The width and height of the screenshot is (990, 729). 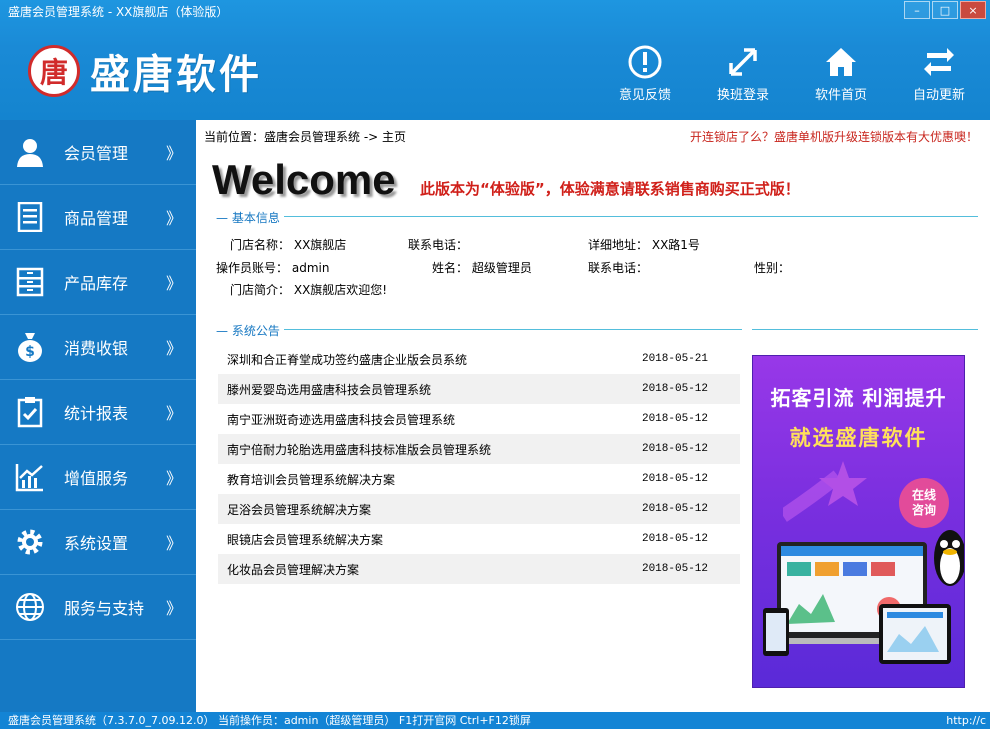 I want to click on sidebar-item-member: 会员管理 》, so click(x=98, y=152).